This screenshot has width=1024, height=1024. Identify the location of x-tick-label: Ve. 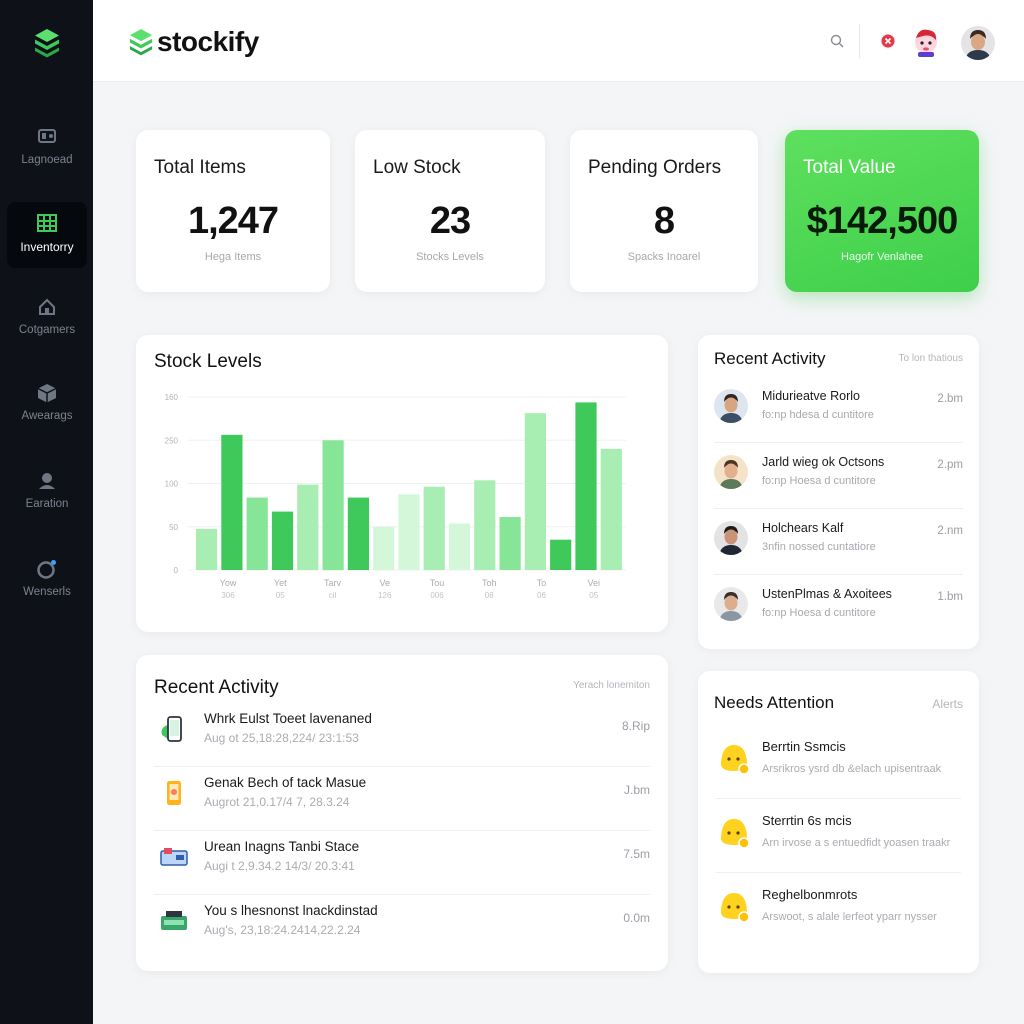
(384, 583).